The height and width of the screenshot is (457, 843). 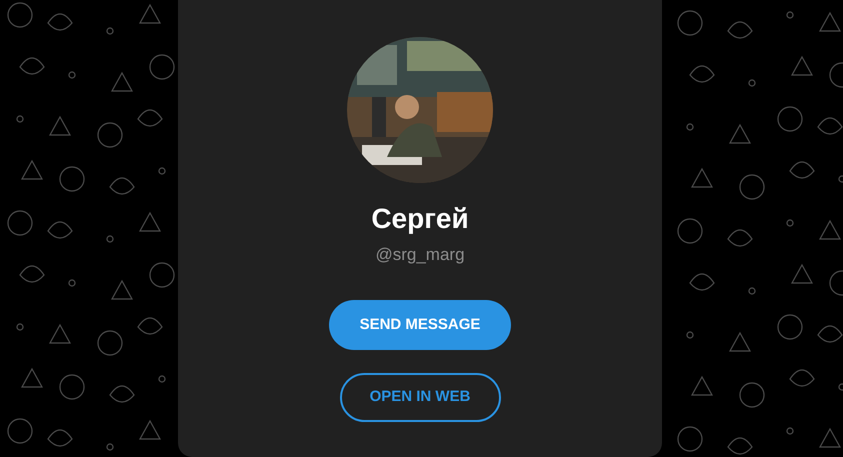 What do you see at coordinates (420, 219) in the screenshot?
I see `profile-name: Сергей` at bounding box center [420, 219].